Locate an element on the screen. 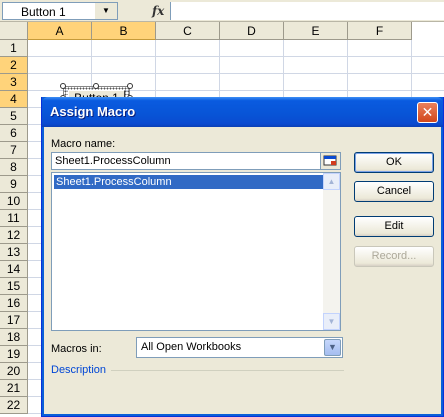  column-header: C is located at coordinates (188, 31).